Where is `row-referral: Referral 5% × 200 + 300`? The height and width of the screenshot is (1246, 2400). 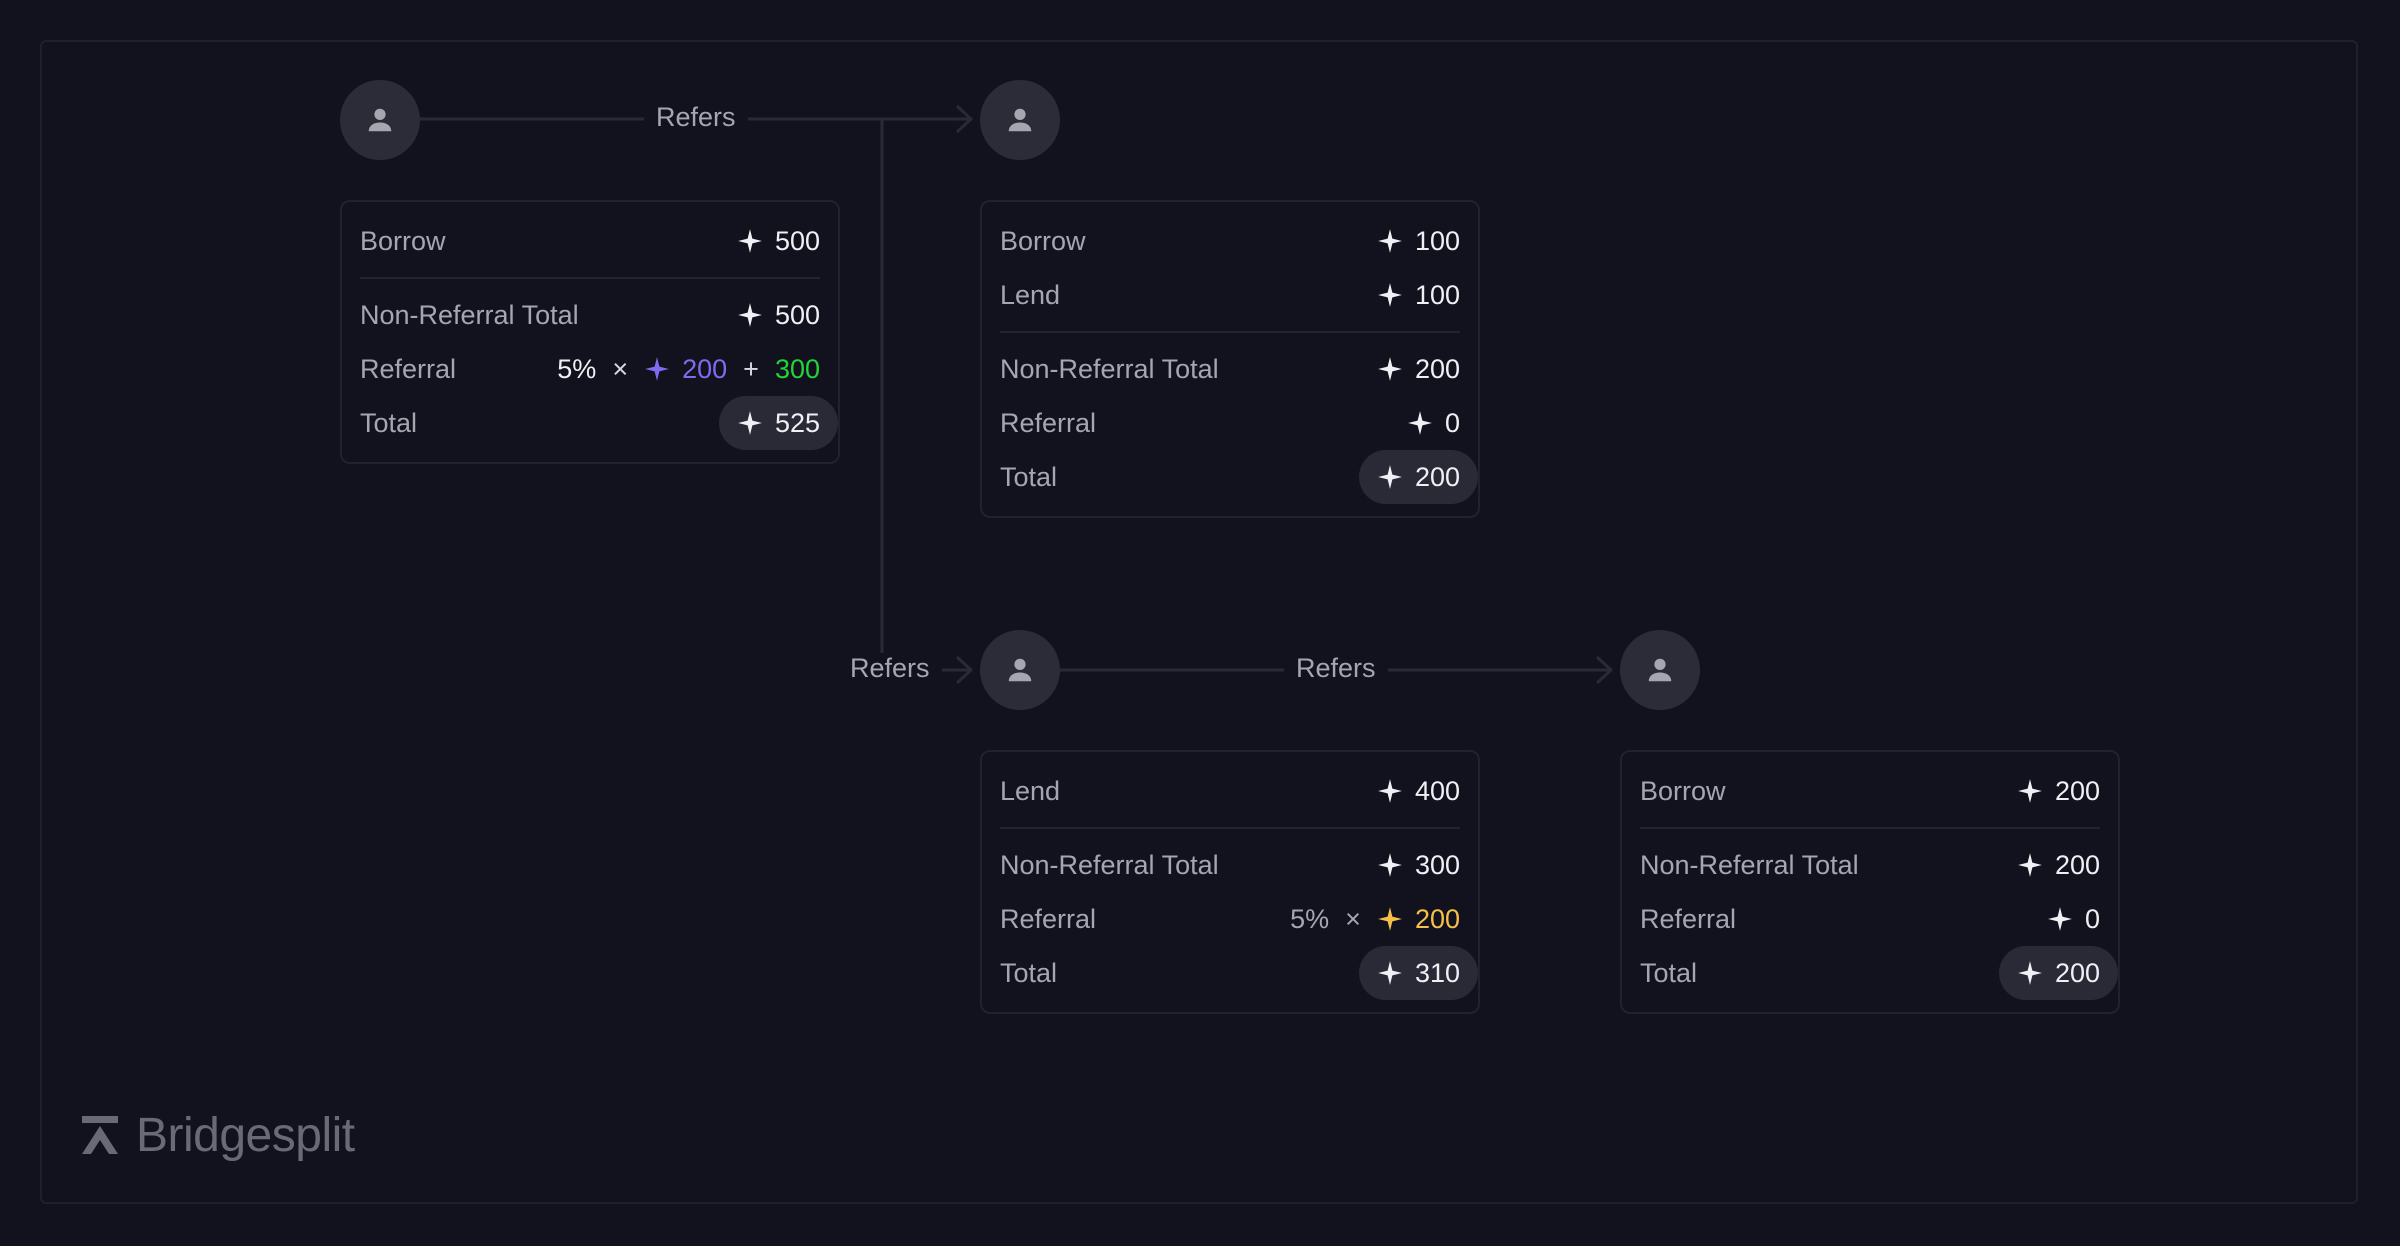 row-referral: Referral 5% × 200 + 300 is located at coordinates (590, 369).